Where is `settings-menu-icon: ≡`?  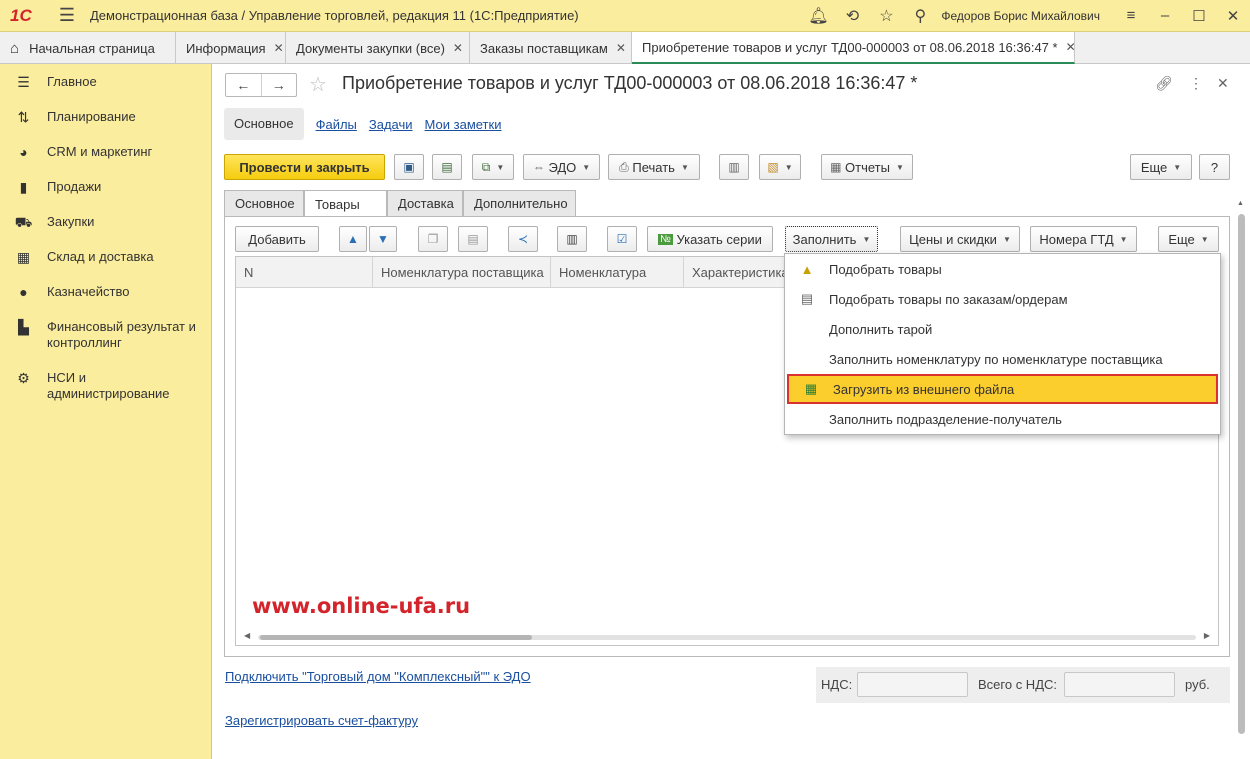
settings-menu-icon: ≡ is located at coordinates (1131, 15).